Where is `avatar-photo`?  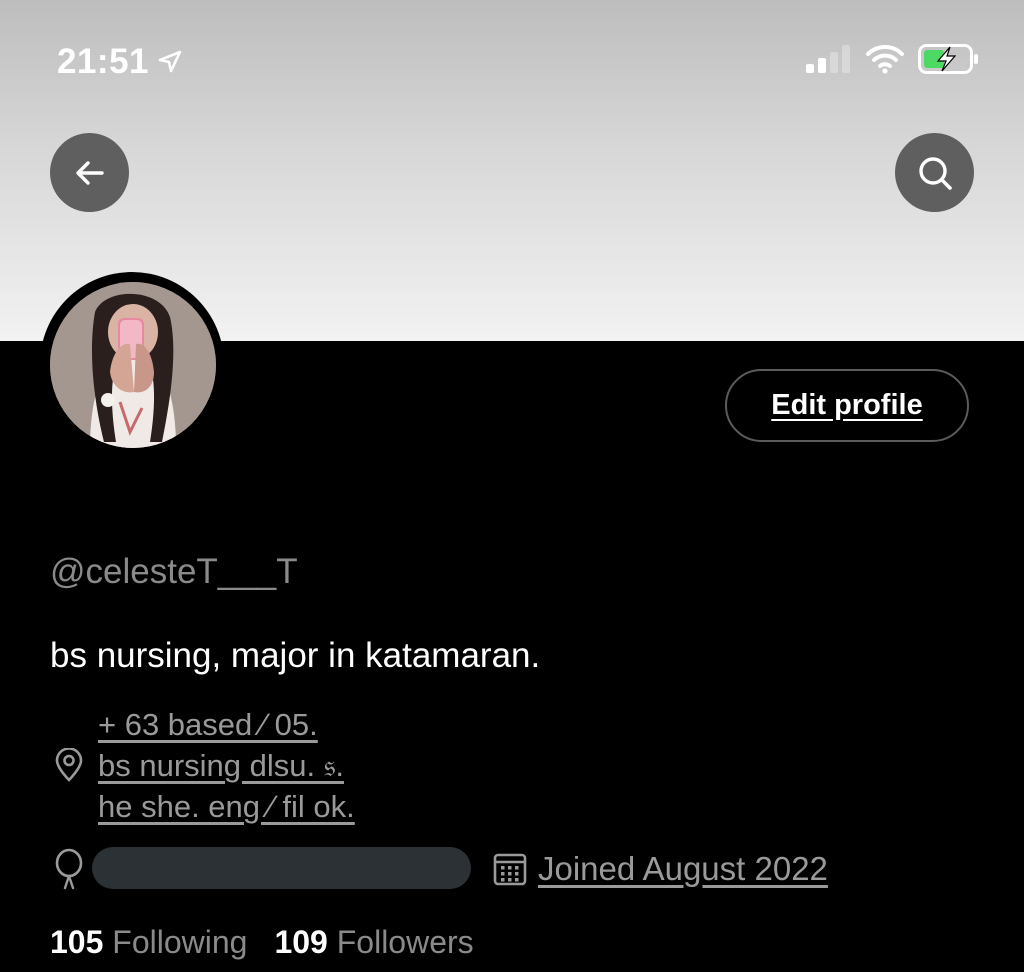 avatar-photo is located at coordinates (133, 365).